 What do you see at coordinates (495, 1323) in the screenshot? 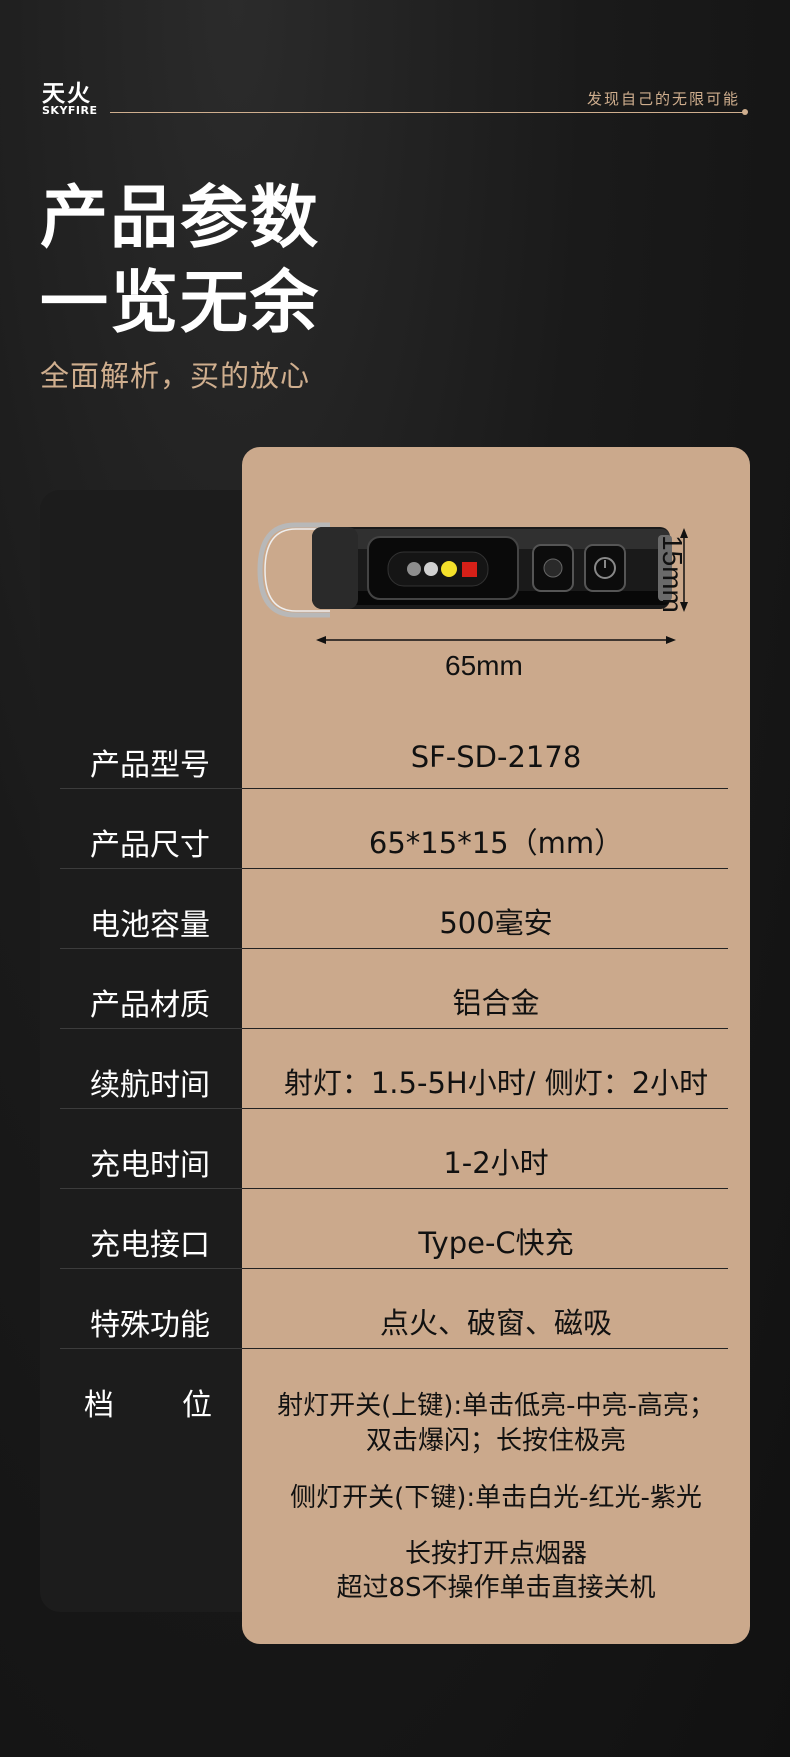
I see `spec-value-features: 点火、破窗、磁吸` at bounding box center [495, 1323].